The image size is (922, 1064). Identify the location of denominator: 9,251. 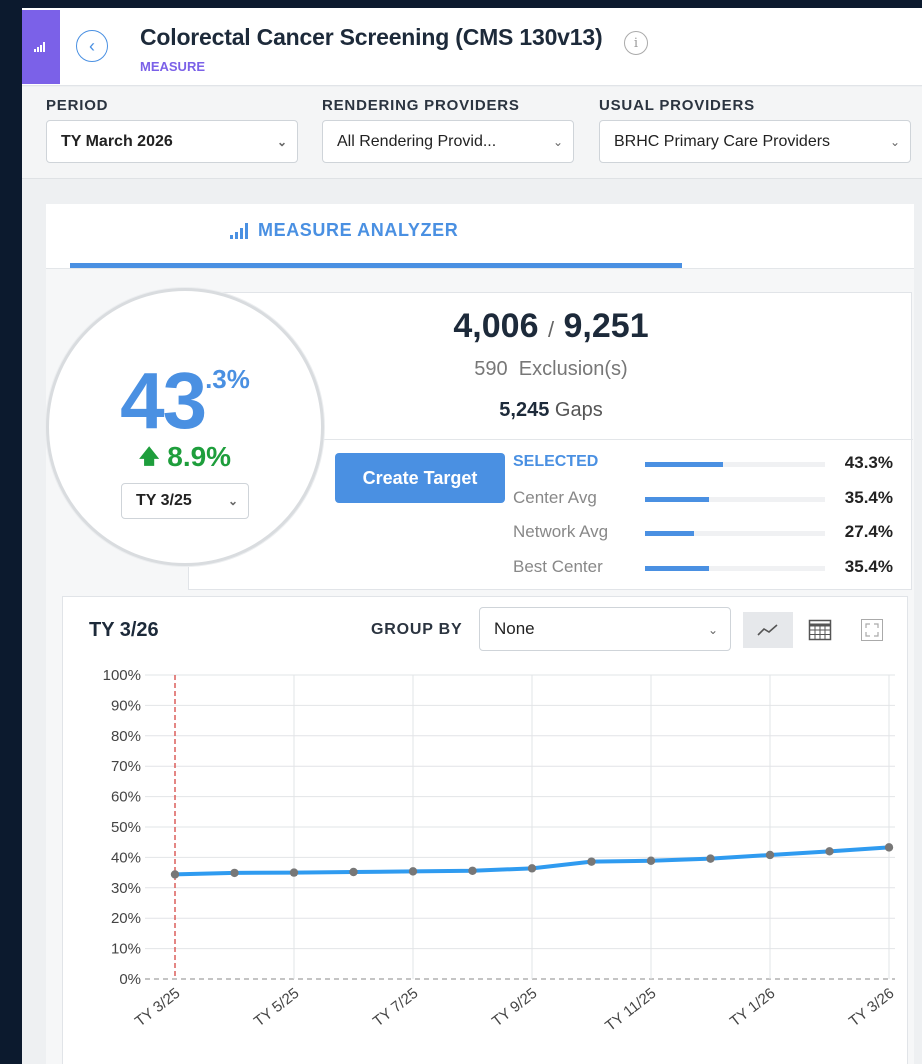
(606, 326).